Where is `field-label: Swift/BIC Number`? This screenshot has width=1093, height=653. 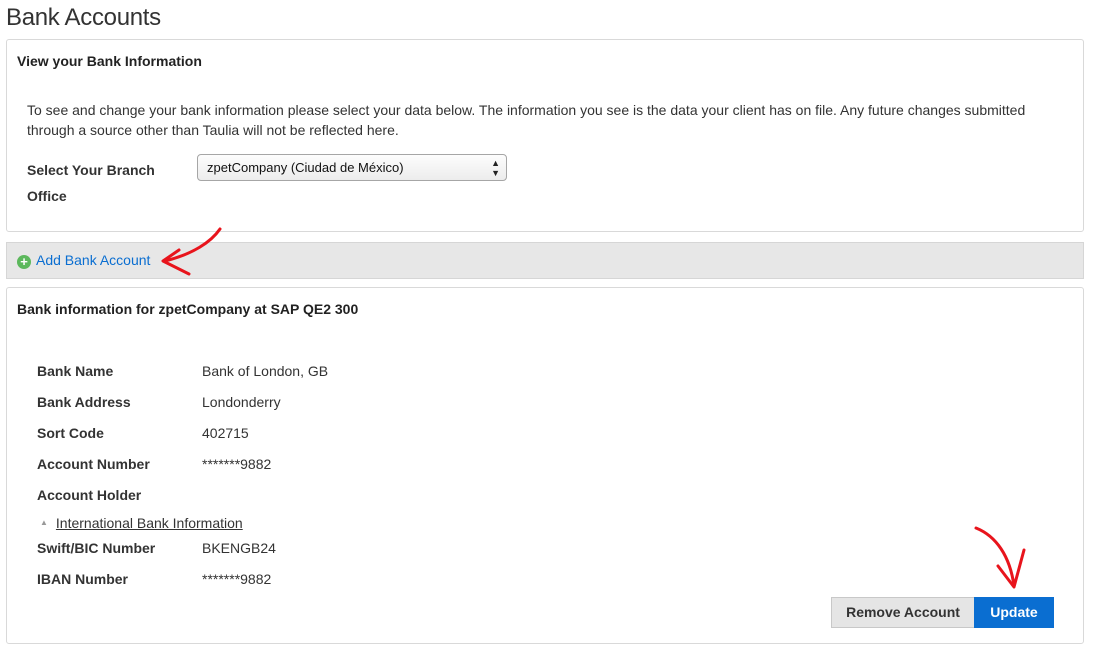
field-label: Swift/BIC Number is located at coordinates (96, 548).